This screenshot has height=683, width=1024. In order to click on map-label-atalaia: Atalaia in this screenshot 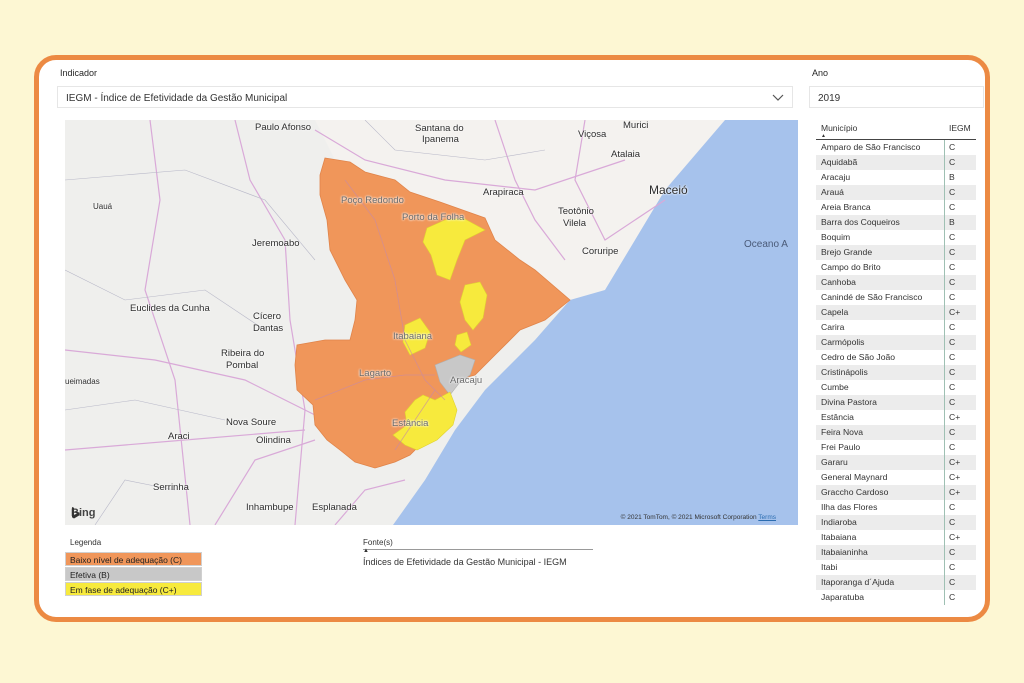, I will do `click(626, 154)`.